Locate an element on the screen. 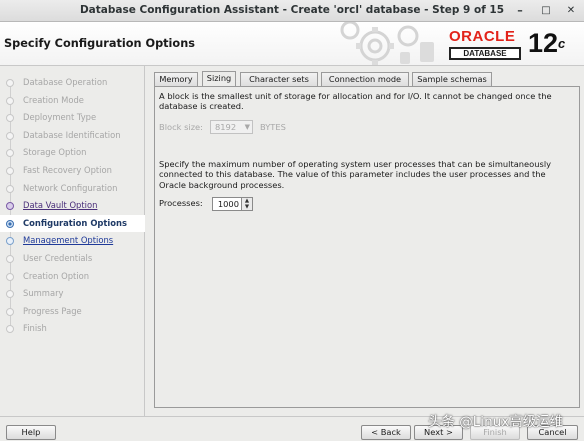 Image resolution: width=584 pixels, height=441 pixels. back-button: < Back is located at coordinates (386, 432).